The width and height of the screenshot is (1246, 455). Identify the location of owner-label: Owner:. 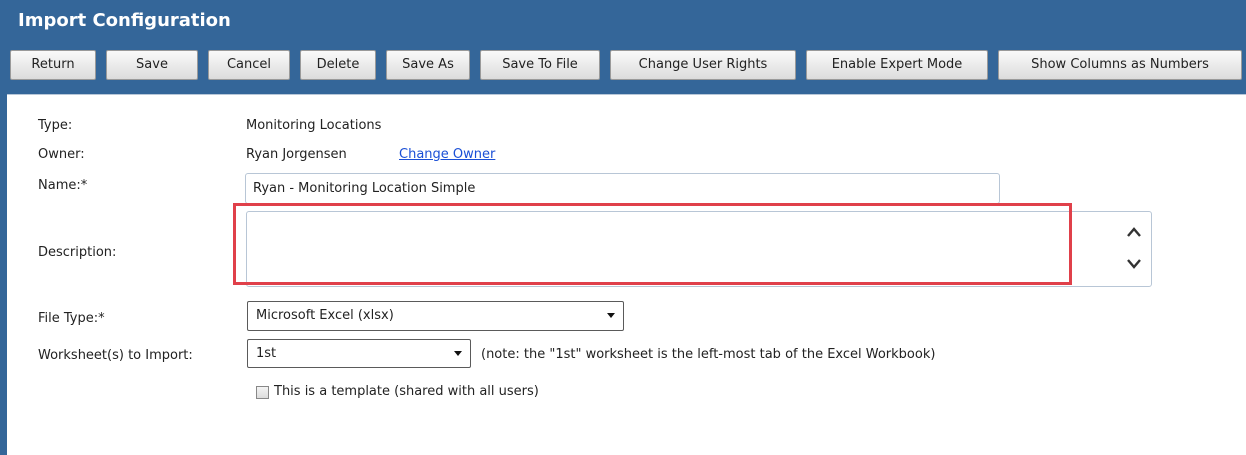
(61, 154).